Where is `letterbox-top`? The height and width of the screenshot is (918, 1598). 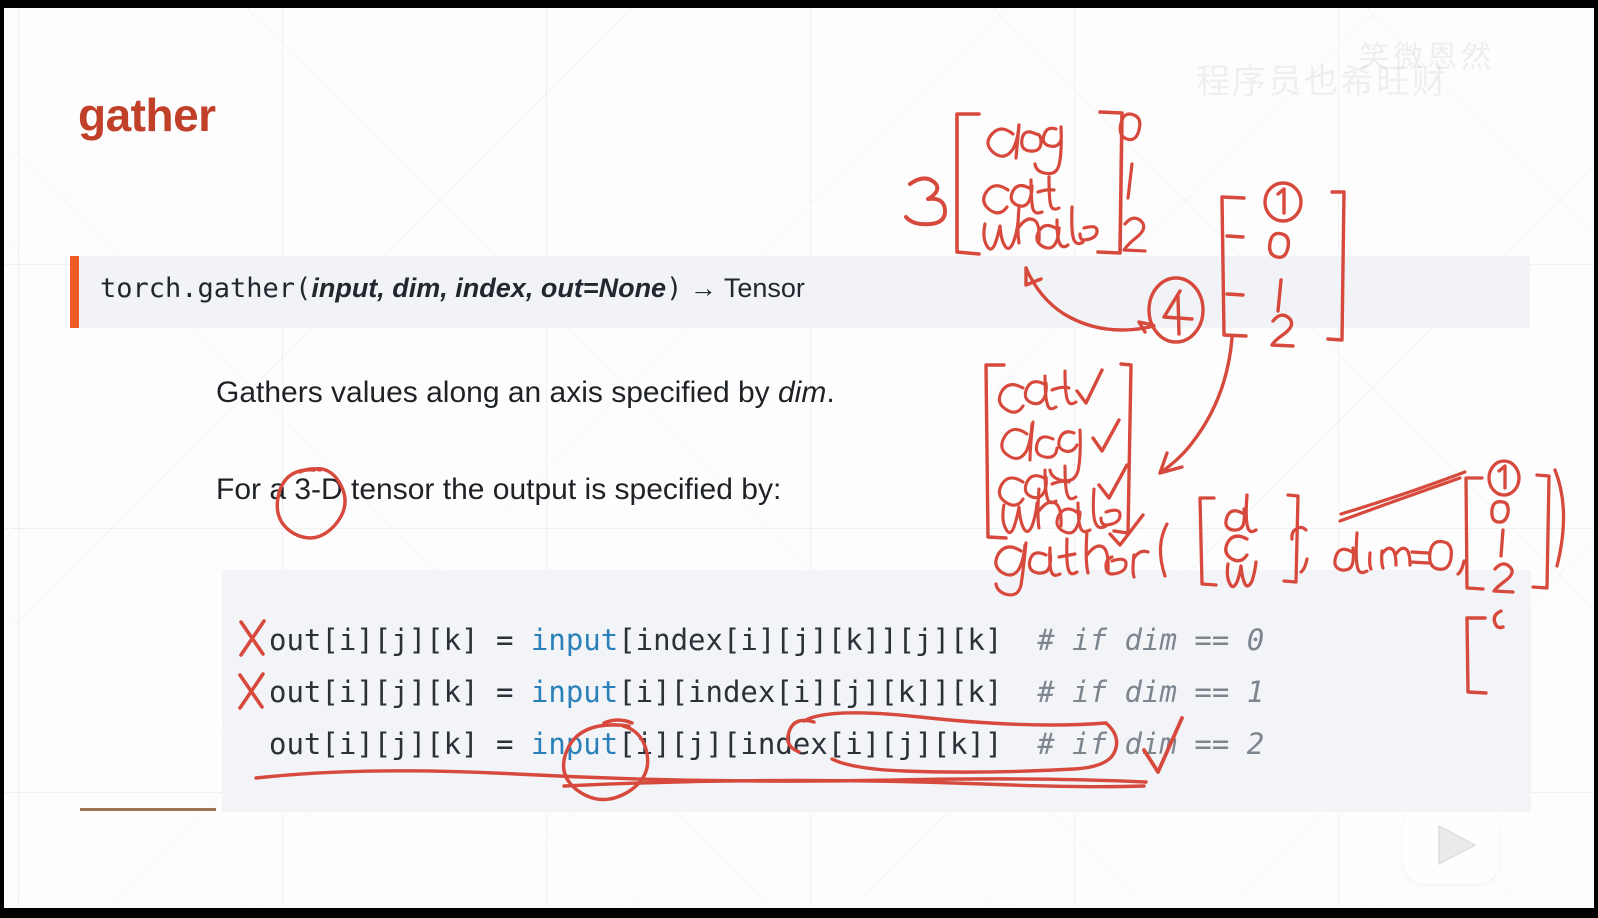 letterbox-top is located at coordinates (799, 4).